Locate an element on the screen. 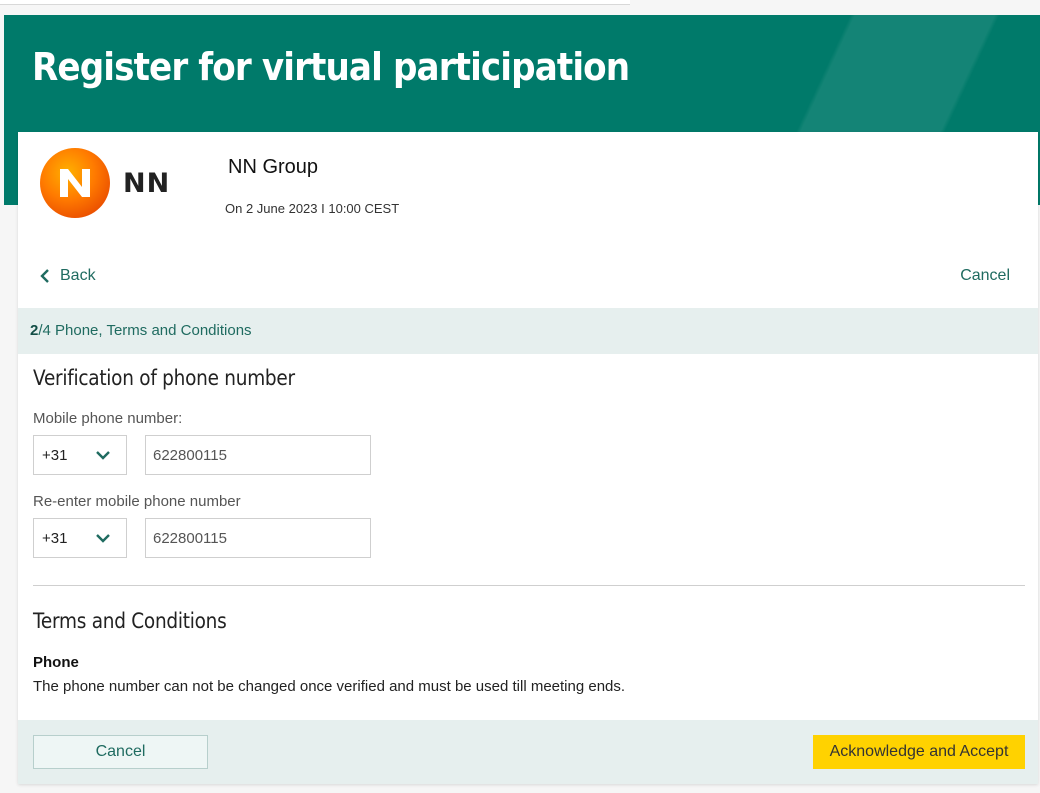 This screenshot has width=1040, height=793. back-link: Back is located at coordinates (68, 276).